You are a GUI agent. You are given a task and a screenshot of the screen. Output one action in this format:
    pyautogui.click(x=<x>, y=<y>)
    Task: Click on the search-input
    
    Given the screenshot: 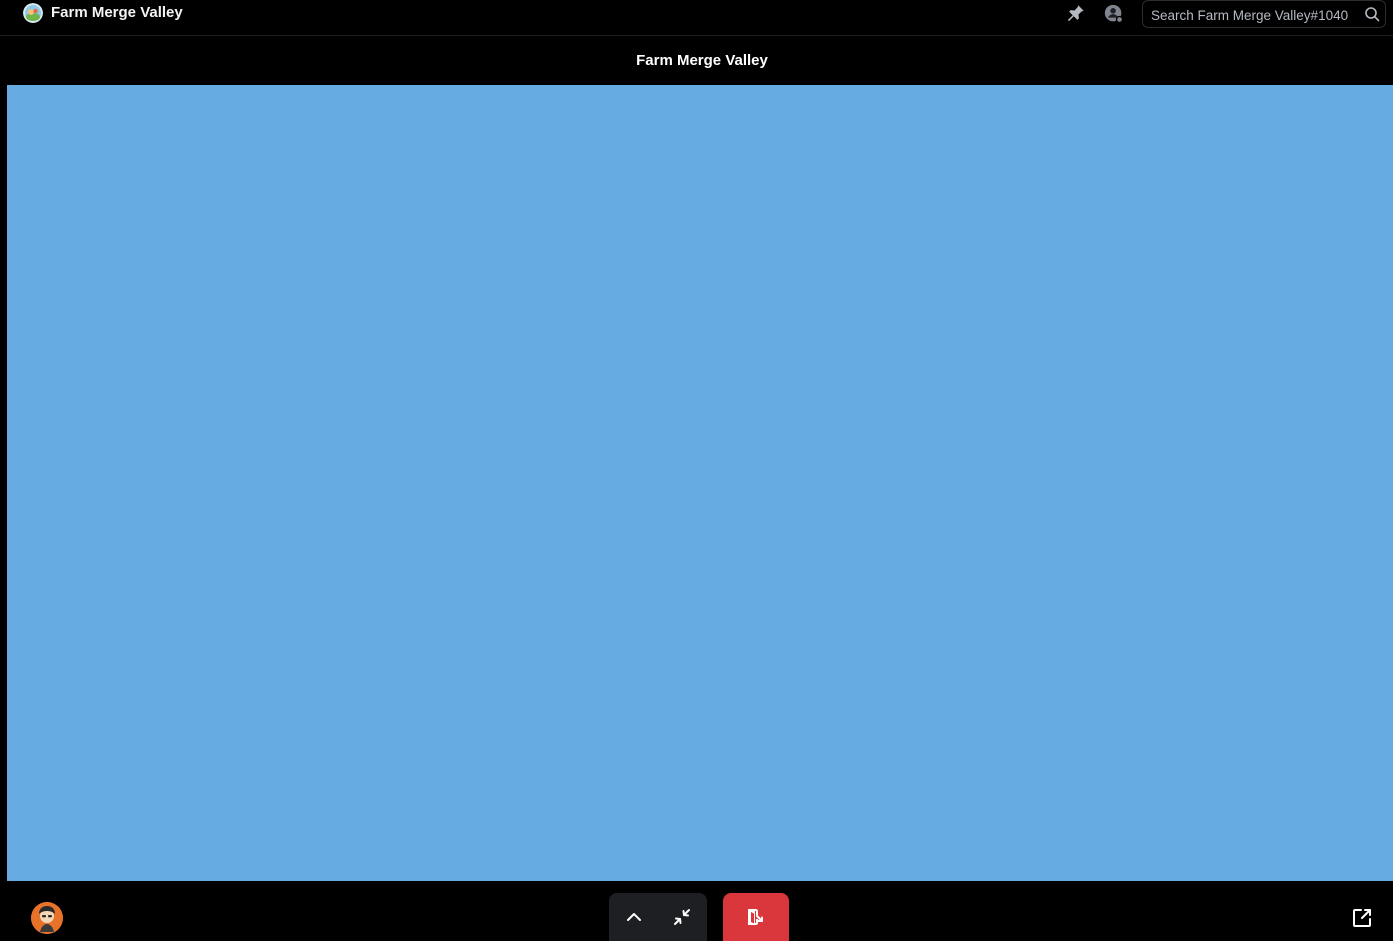 What is the action you would take?
    pyautogui.click(x=1254, y=15)
    